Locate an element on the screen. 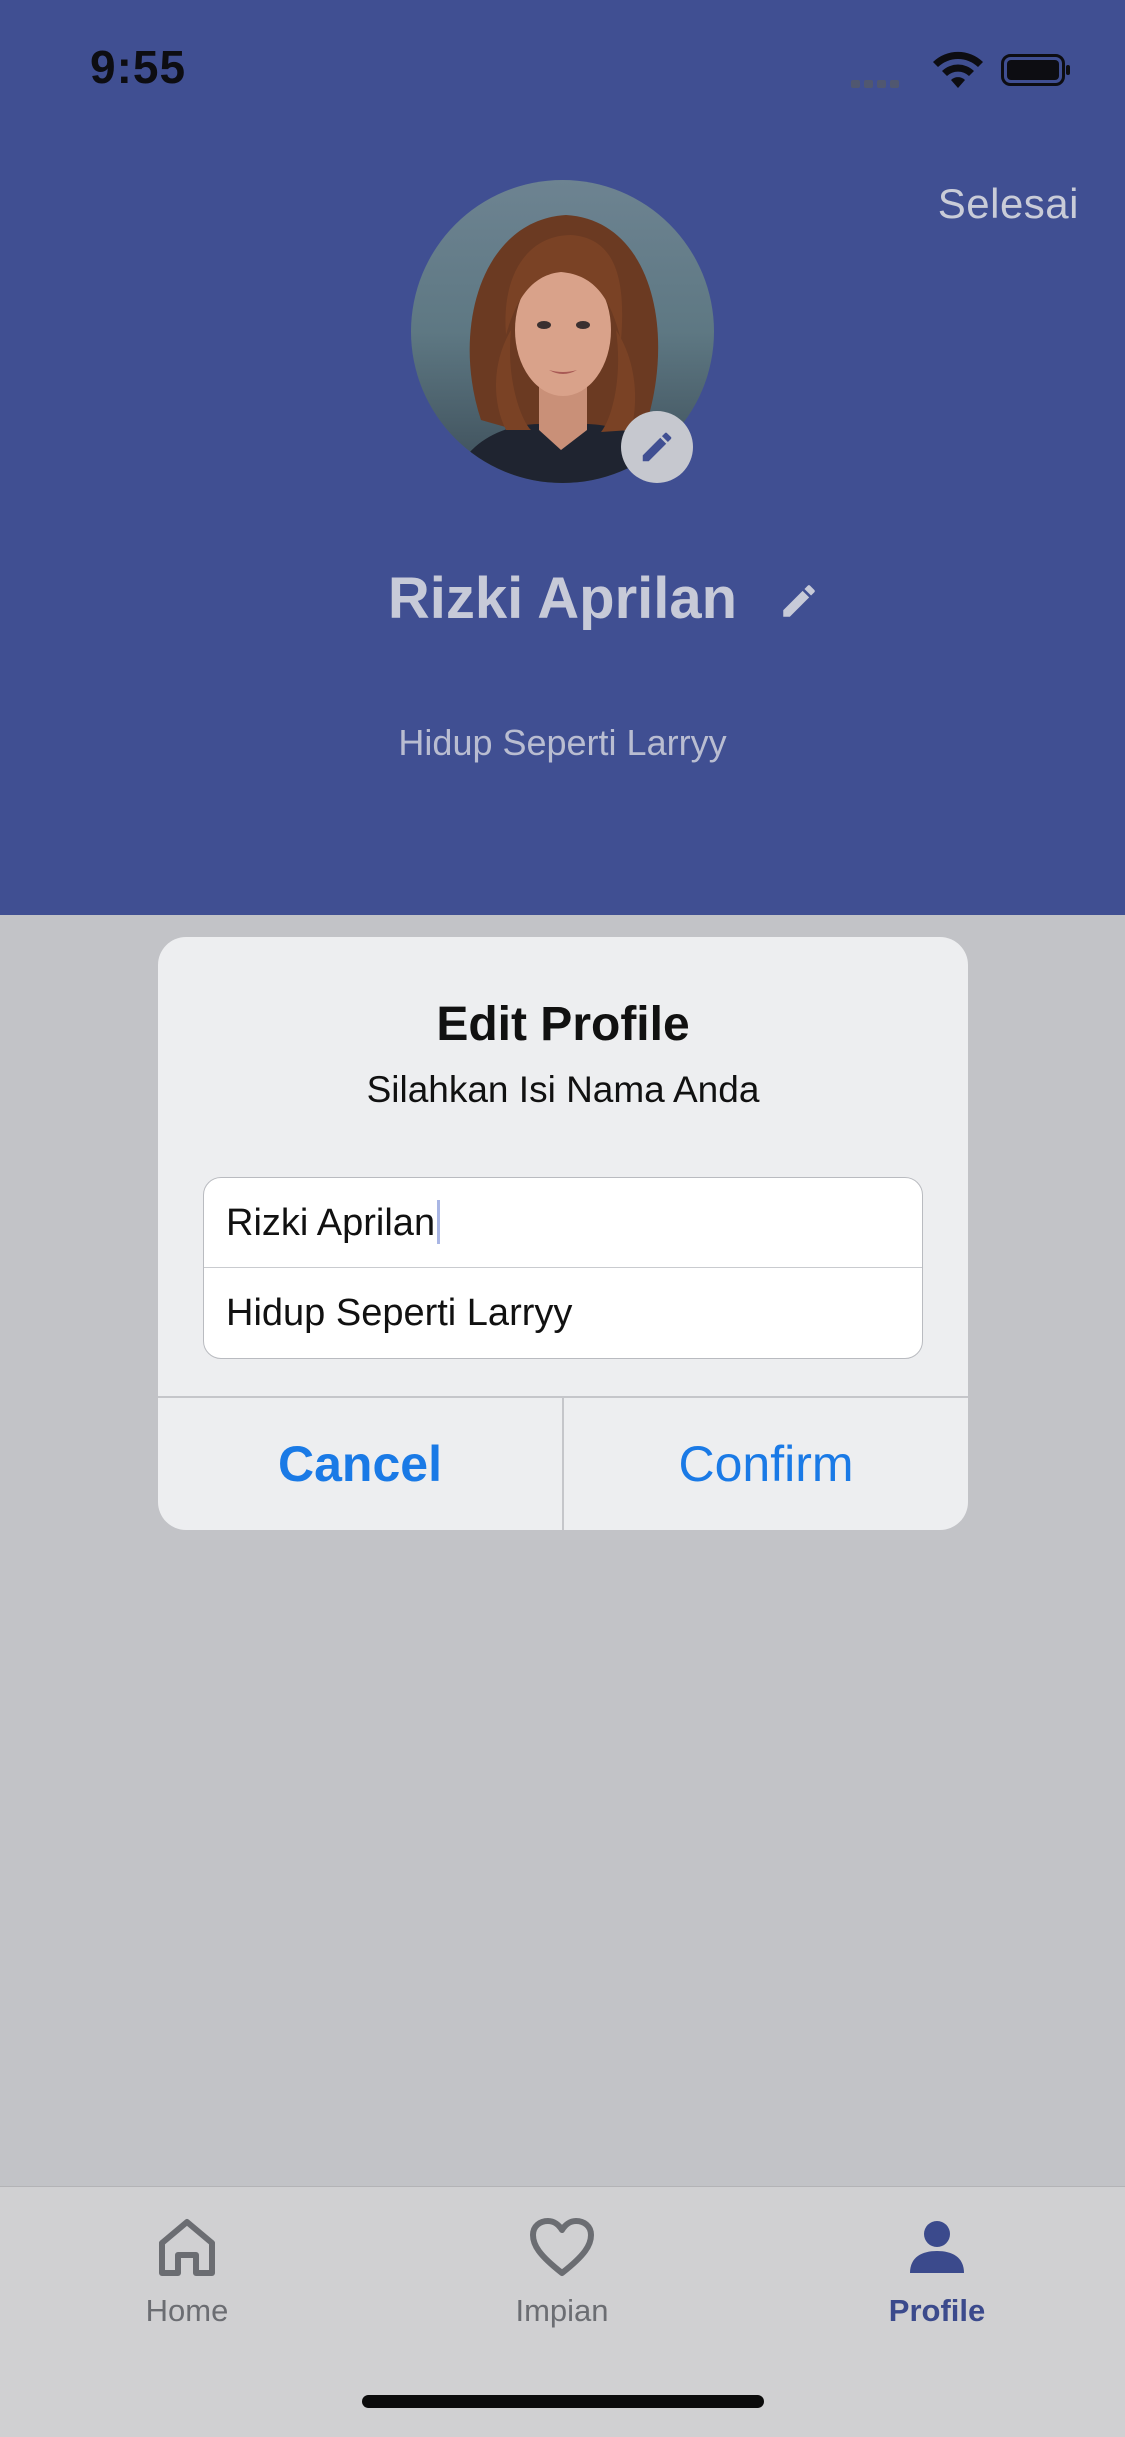 The width and height of the screenshot is (1125, 2437). name-input-value: Rizki Aprilan is located at coordinates (331, 1223).